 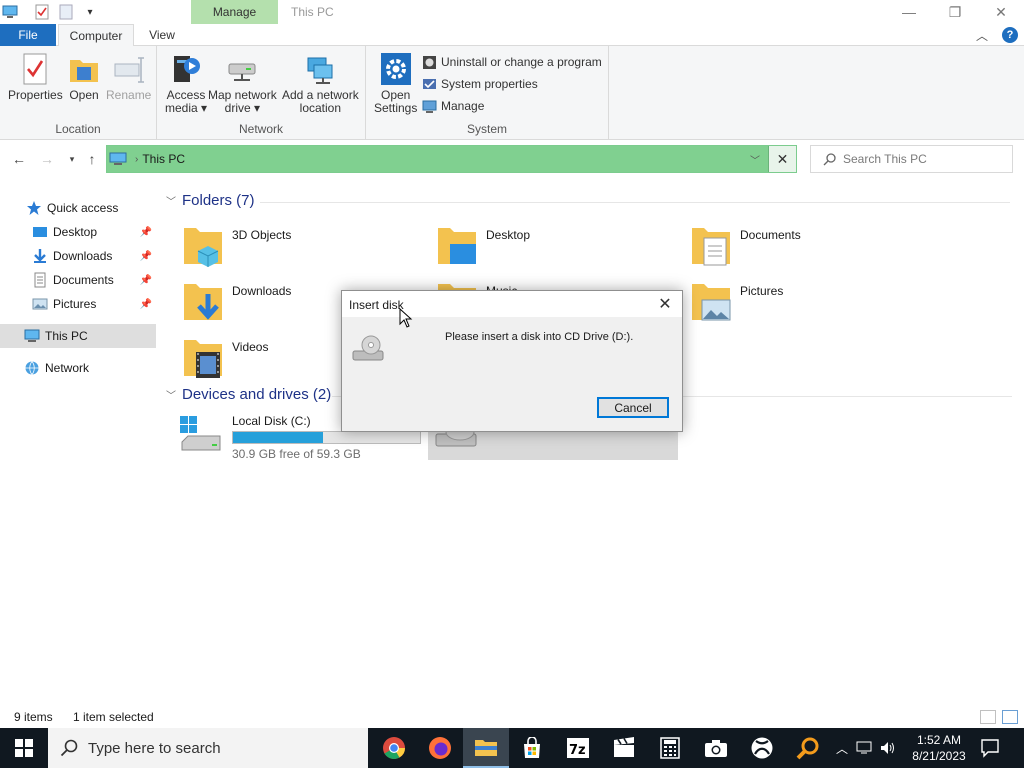 What do you see at coordinates (440, 748) in the screenshot?
I see `firefox-icon` at bounding box center [440, 748].